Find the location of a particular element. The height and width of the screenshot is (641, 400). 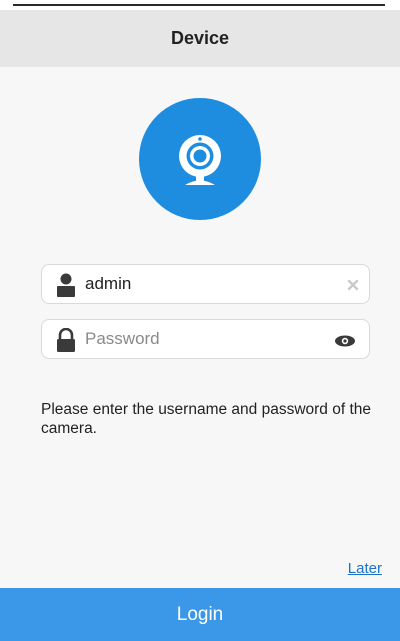

lock-icon is located at coordinates (66, 340).